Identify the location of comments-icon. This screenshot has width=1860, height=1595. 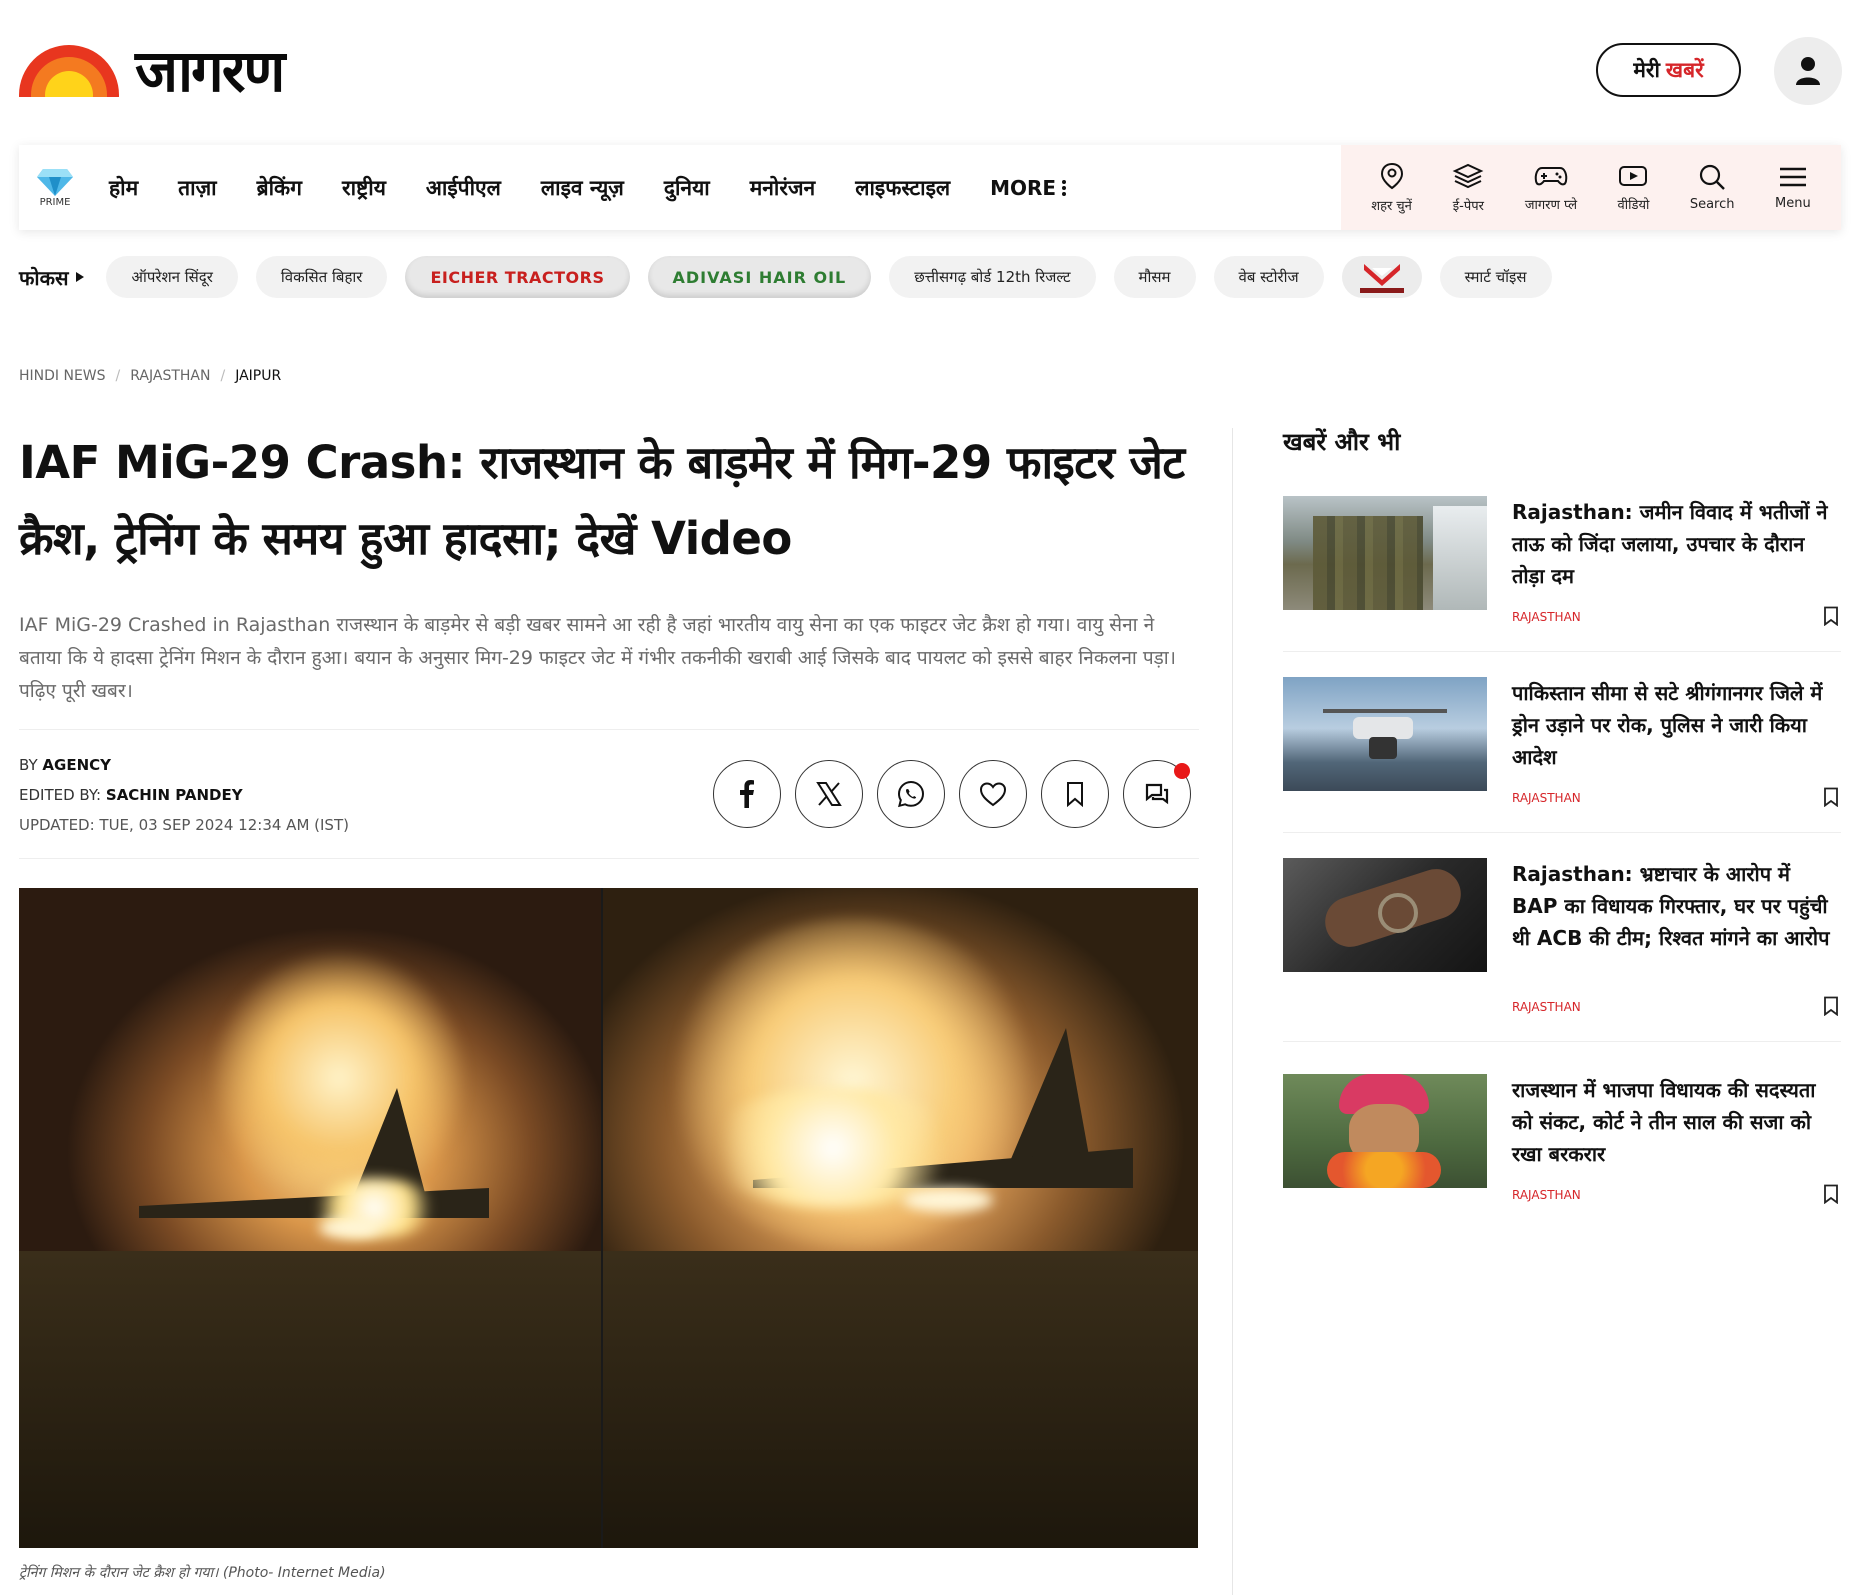
(1157, 794).